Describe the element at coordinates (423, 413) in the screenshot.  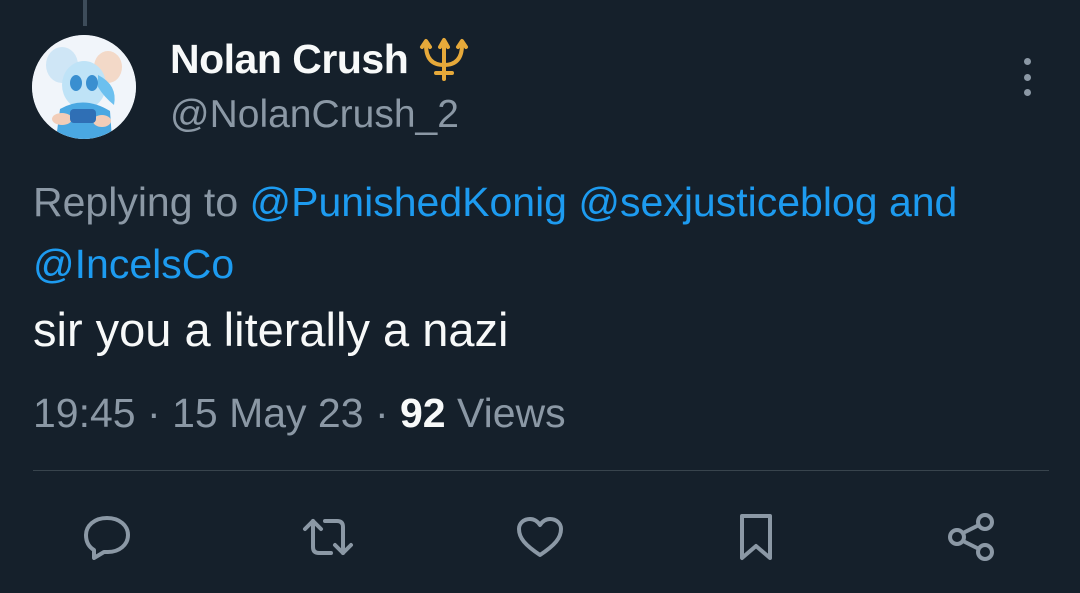
I see `views-count: 92` at that location.